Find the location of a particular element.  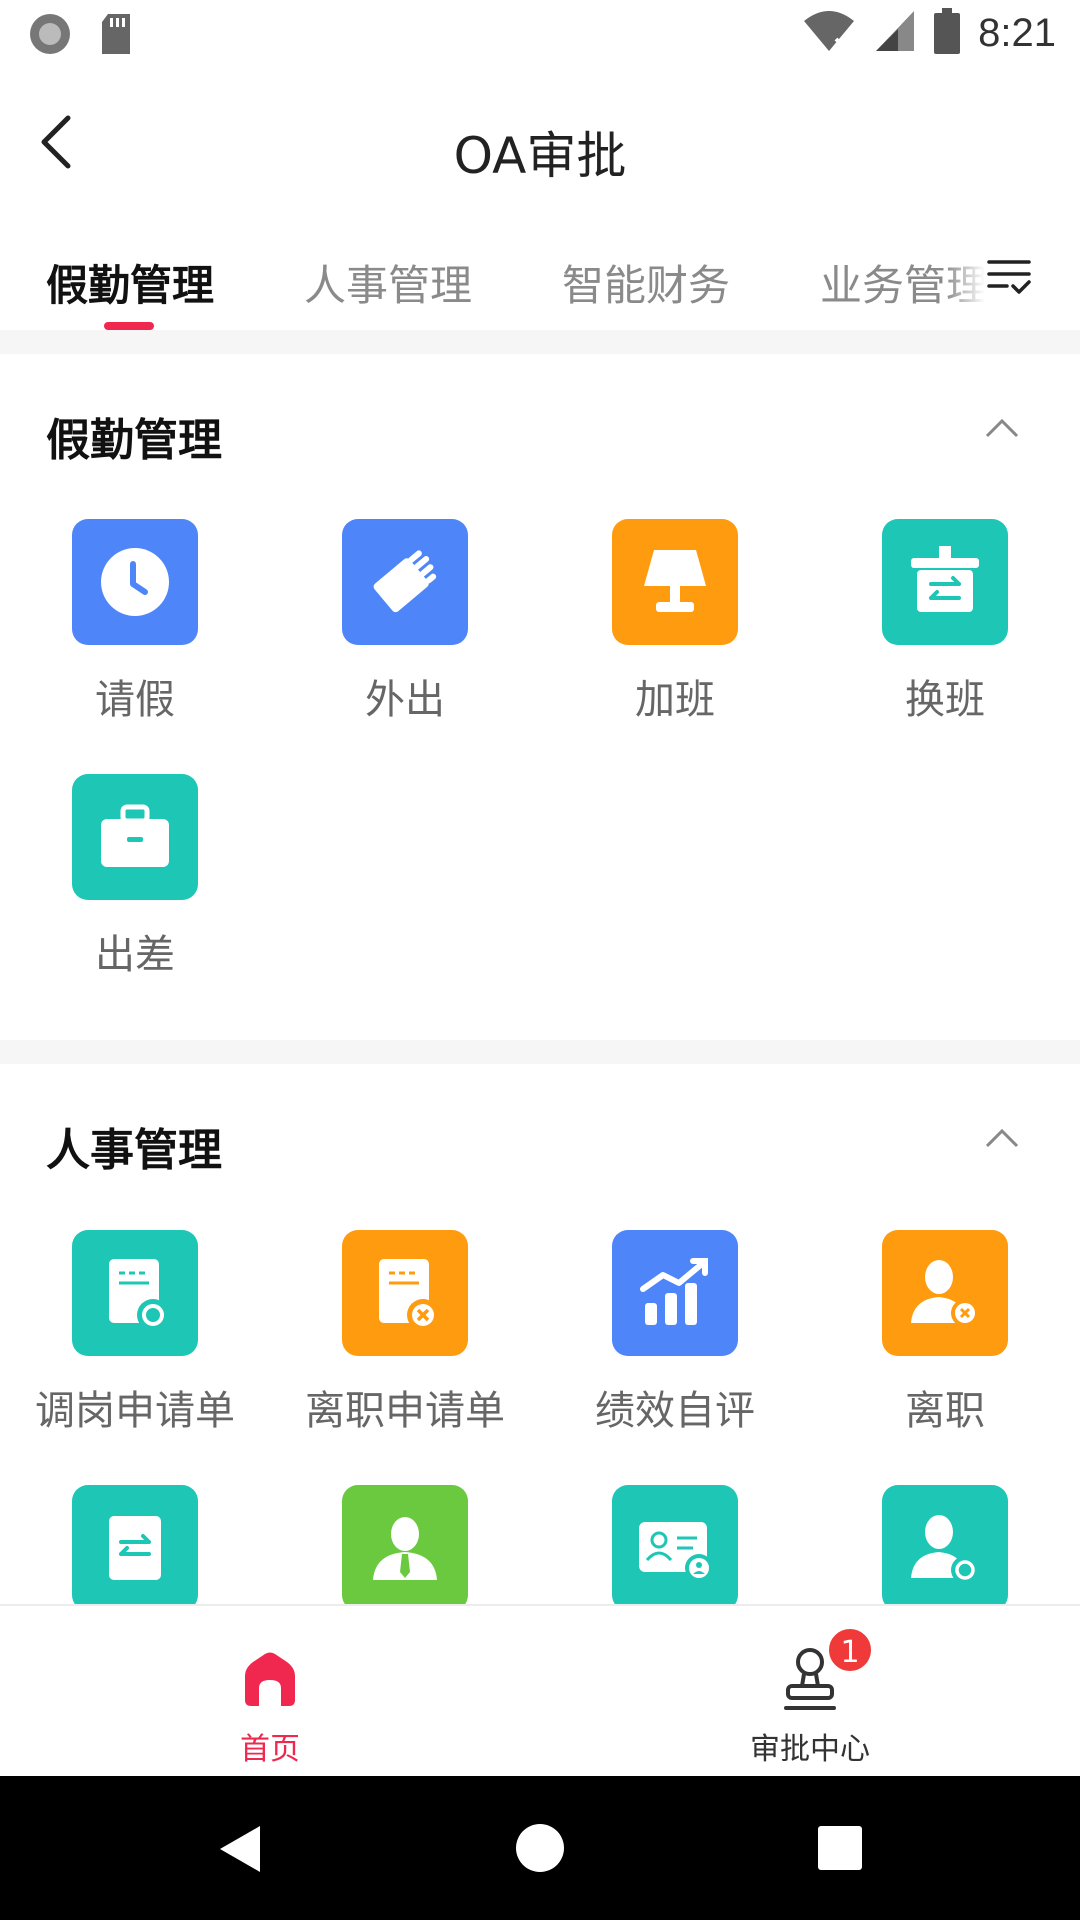

item-label: 换班 is located at coordinates (945, 700).